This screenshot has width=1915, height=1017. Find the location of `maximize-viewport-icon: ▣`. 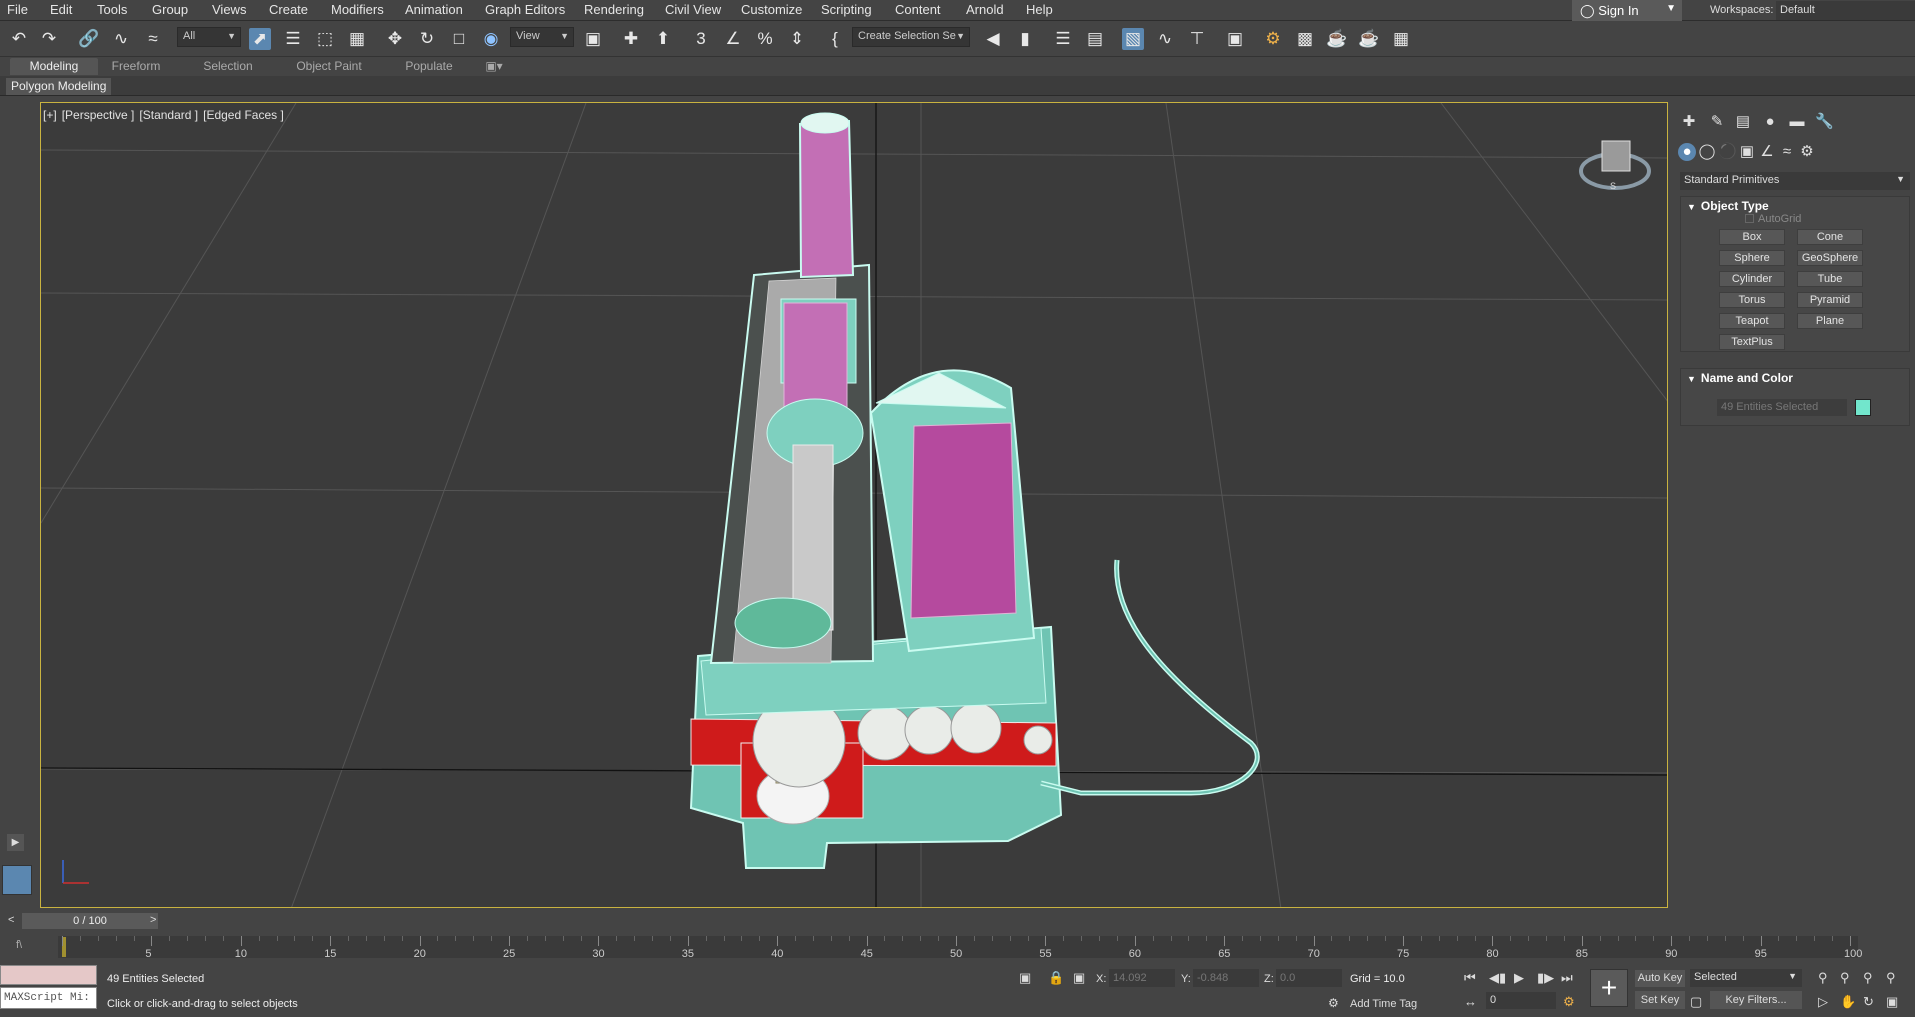

maximize-viewport-icon: ▣ is located at coordinates (1892, 1002).